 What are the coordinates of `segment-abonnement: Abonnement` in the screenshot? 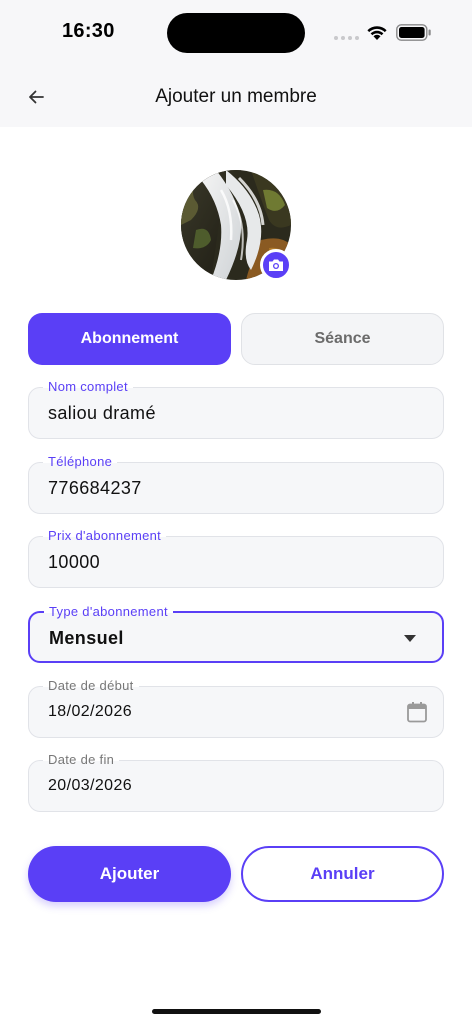 It's located at (129, 339).